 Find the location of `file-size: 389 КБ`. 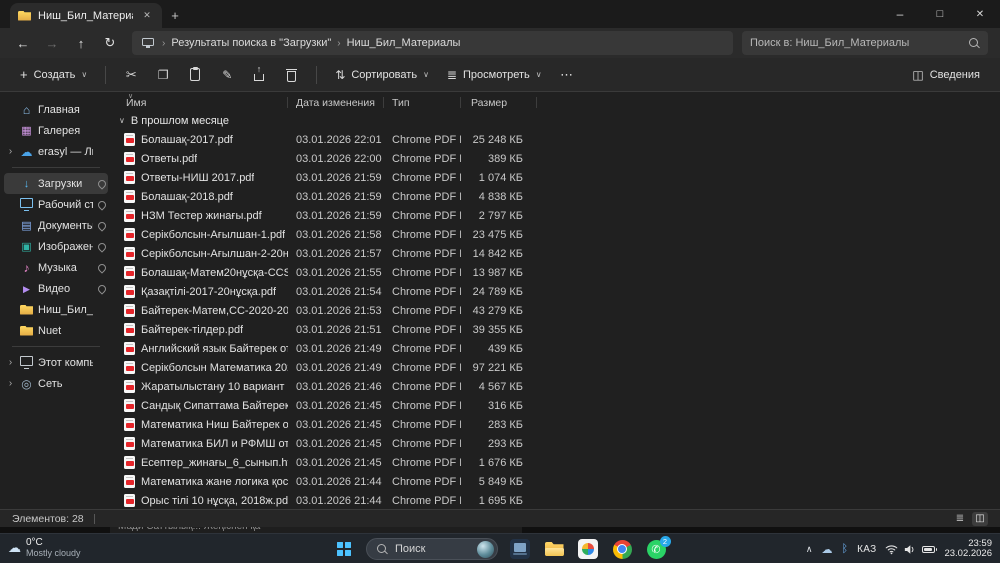

file-size: 389 КБ is located at coordinates (505, 158).